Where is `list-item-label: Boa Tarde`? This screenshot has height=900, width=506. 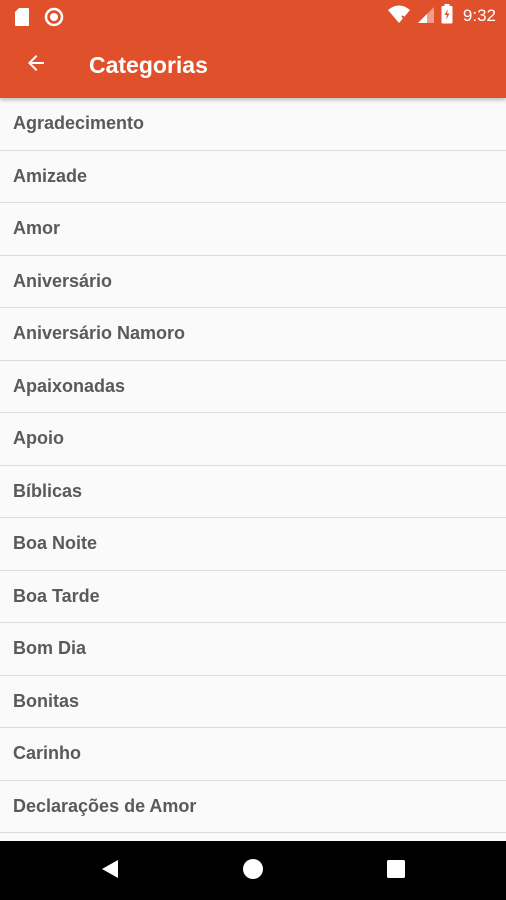
list-item-label: Boa Tarde is located at coordinates (56, 595).